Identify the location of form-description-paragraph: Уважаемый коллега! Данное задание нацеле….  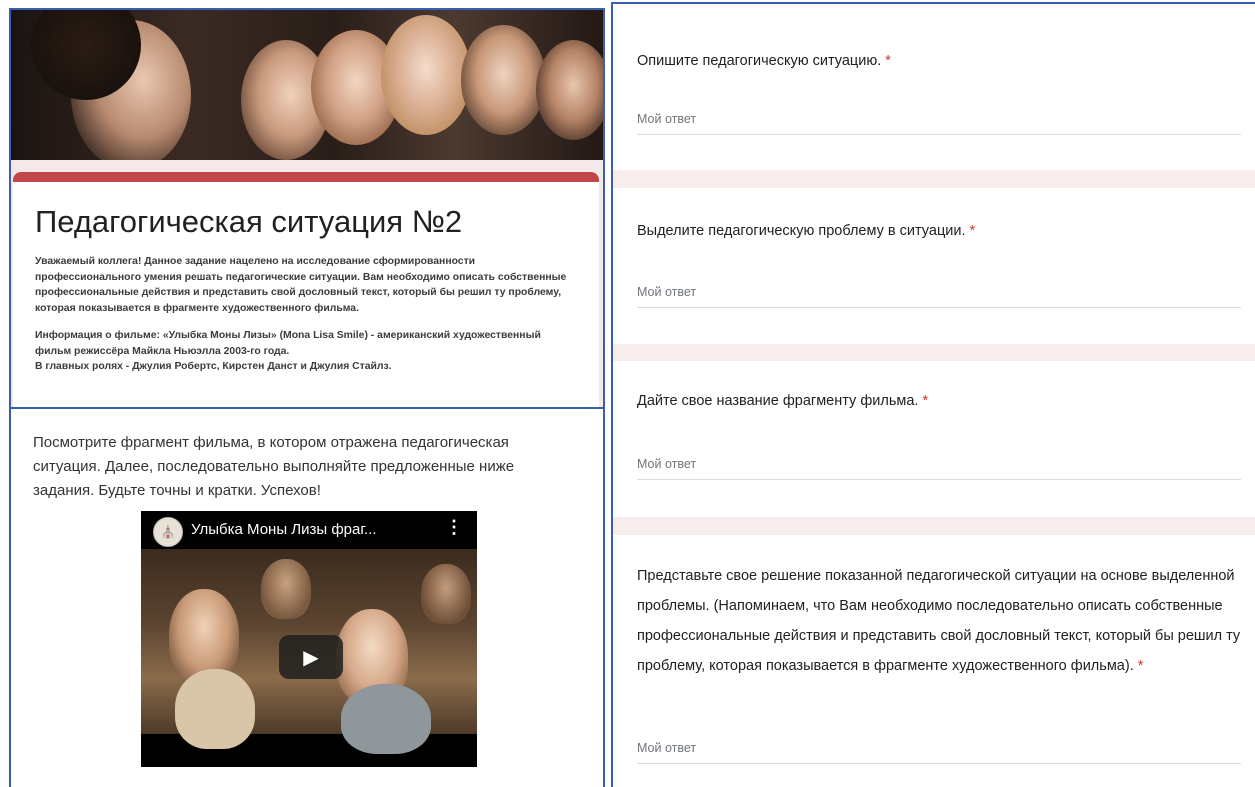
(301, 285).